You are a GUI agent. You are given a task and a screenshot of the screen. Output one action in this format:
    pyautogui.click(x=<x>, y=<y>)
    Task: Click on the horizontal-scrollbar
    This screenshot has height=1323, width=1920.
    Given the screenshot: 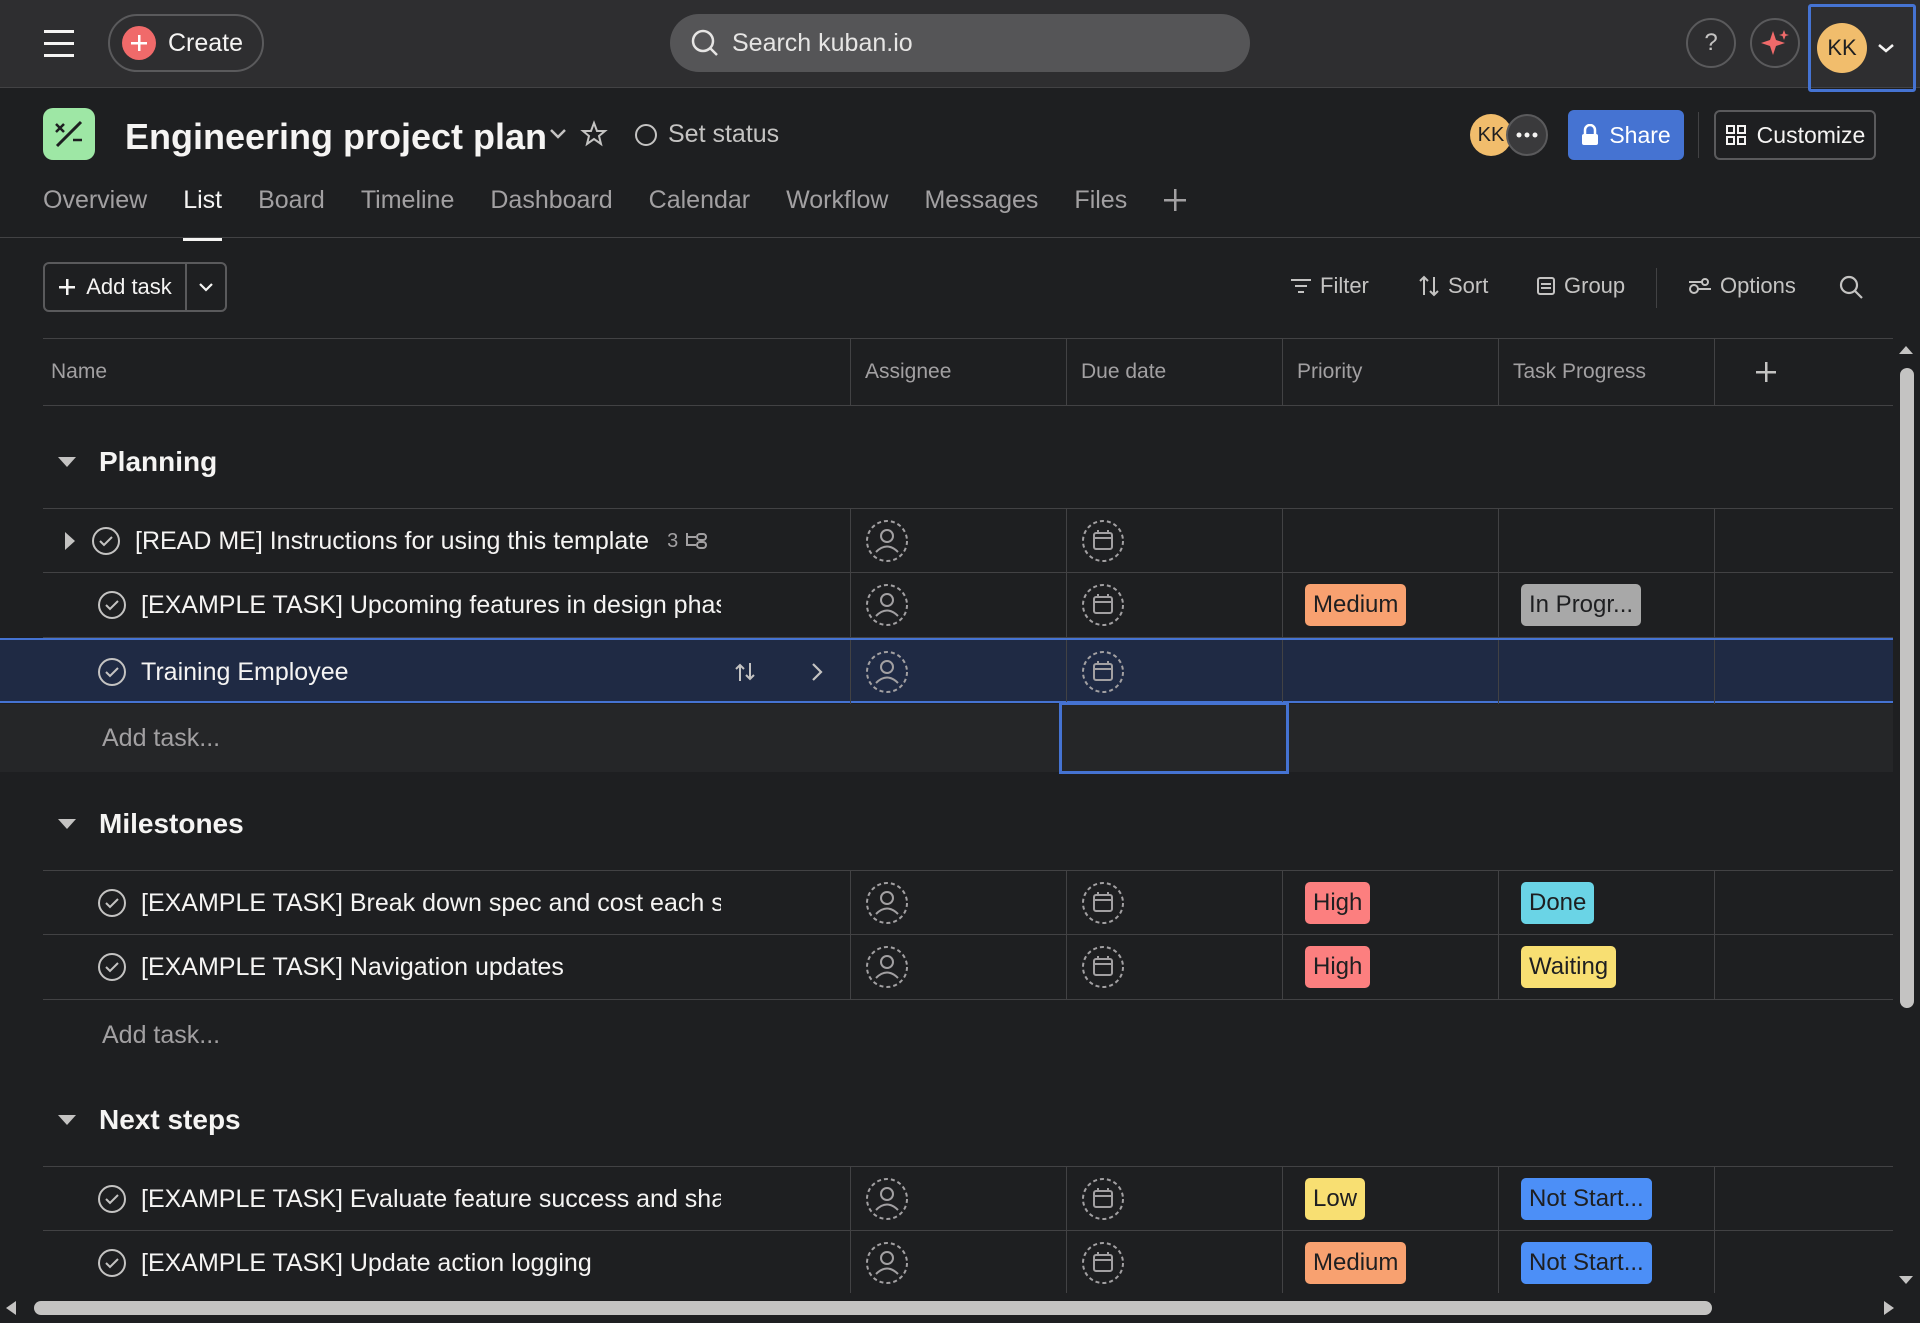 What is the action you would take?
    pyautogui.click(x=960, y=1308)
    